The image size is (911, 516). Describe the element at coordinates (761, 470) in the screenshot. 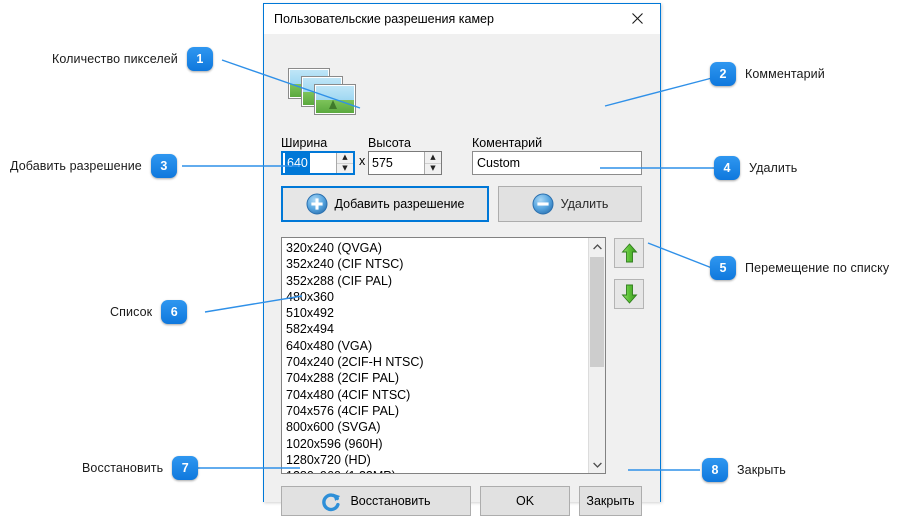

I see `callout-8-label: Закрыть` at that location.